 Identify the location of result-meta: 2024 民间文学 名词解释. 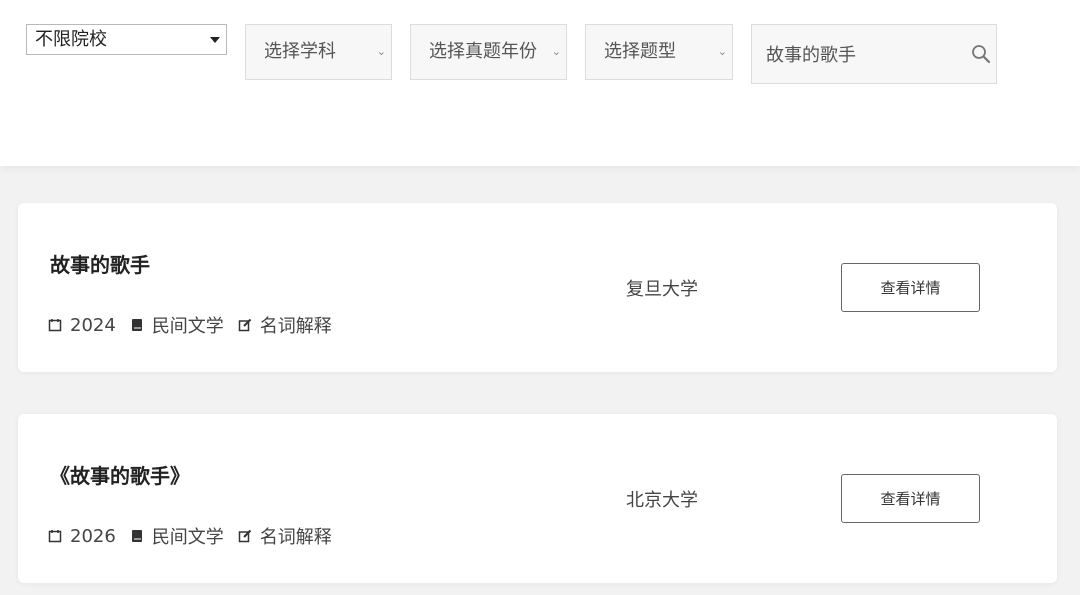
(197, 325).